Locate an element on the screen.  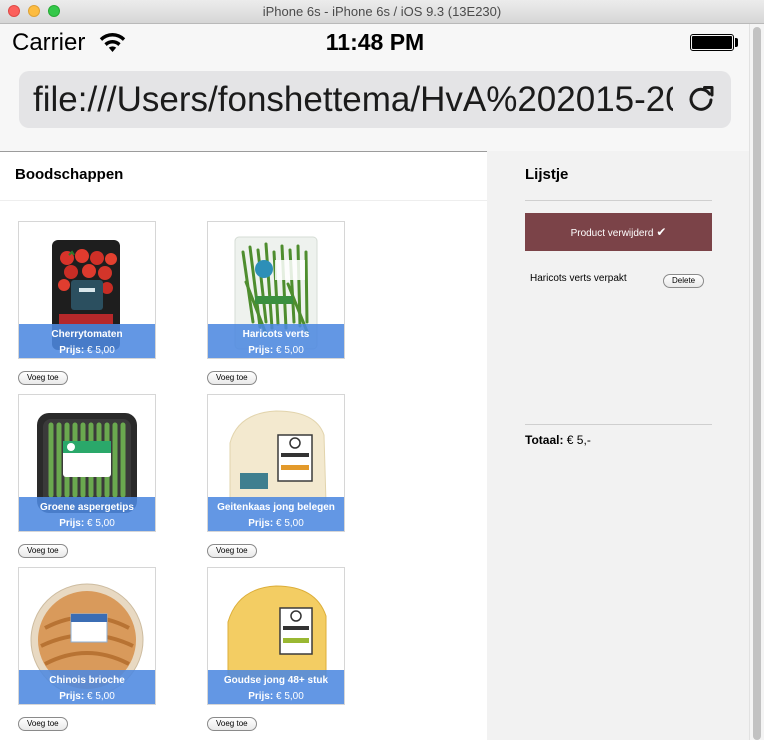
window-scrollbar-thumb is located at coordinates (757, 383).